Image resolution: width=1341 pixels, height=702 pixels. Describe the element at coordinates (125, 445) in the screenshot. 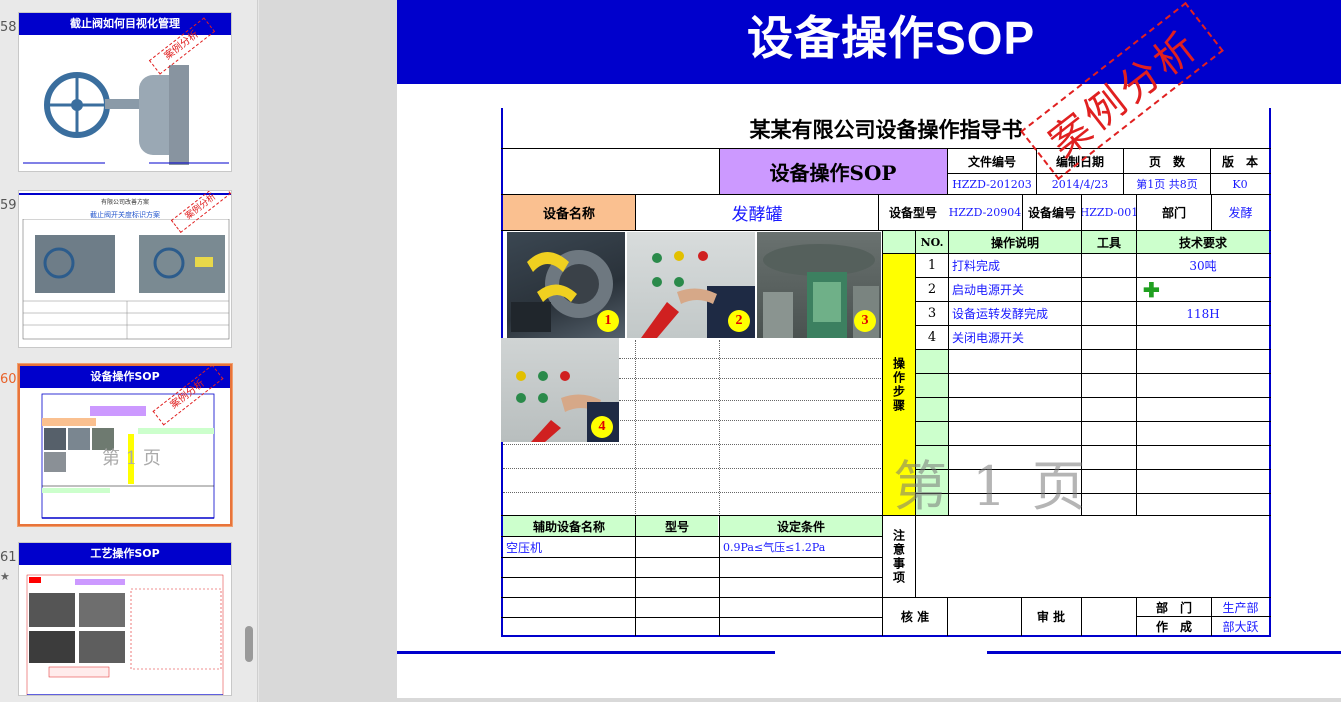

I see `slide-thumbnail-60: 设备操作SOP 第 1 页 案例分析` at that location.